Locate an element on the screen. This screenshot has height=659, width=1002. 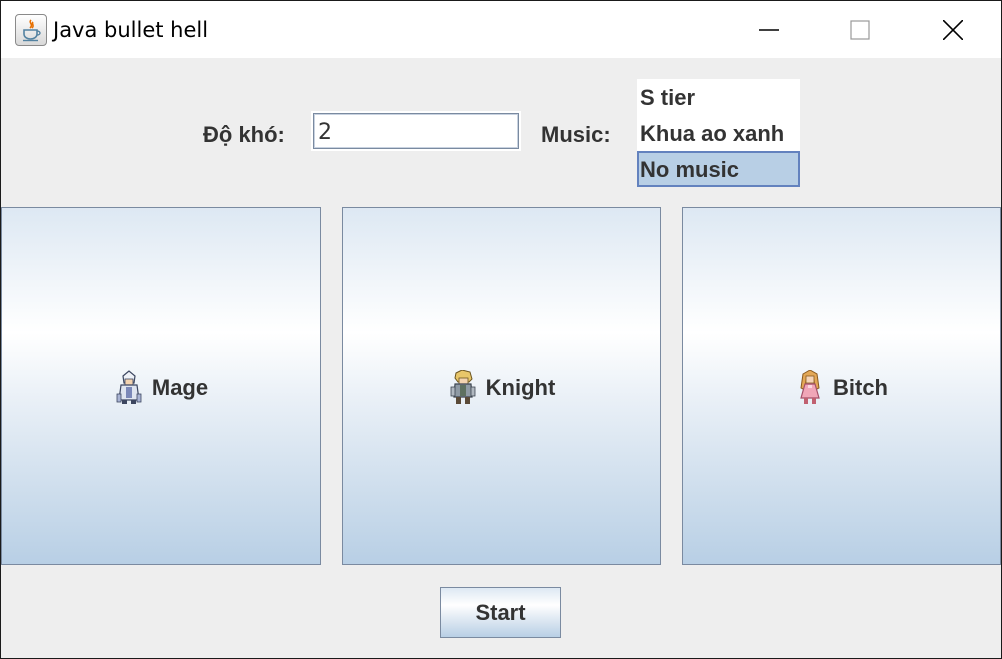
music-list: S tier Khua ao xanh No music is located at coordinates (718, 133).